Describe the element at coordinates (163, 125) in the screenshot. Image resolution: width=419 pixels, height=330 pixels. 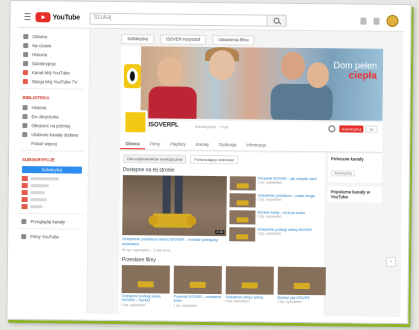
I see `channel-name: ISOVERPL` at that location.